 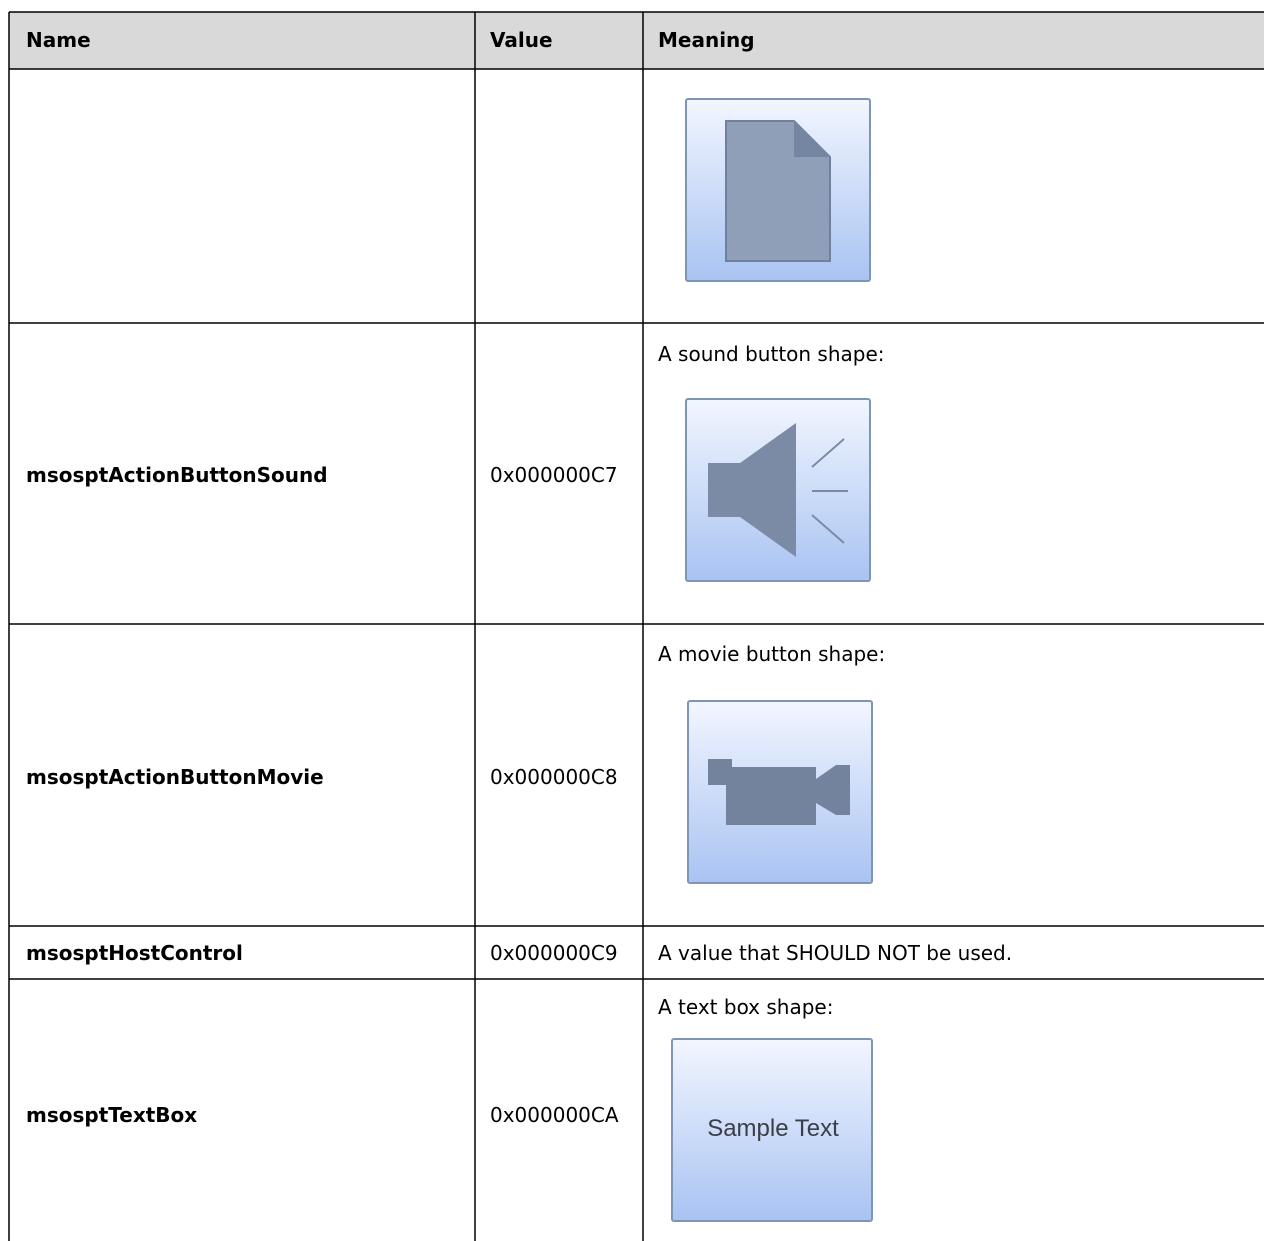 I want to click on row-value-sound: 0x000000C7, so click(x=554, y=475).